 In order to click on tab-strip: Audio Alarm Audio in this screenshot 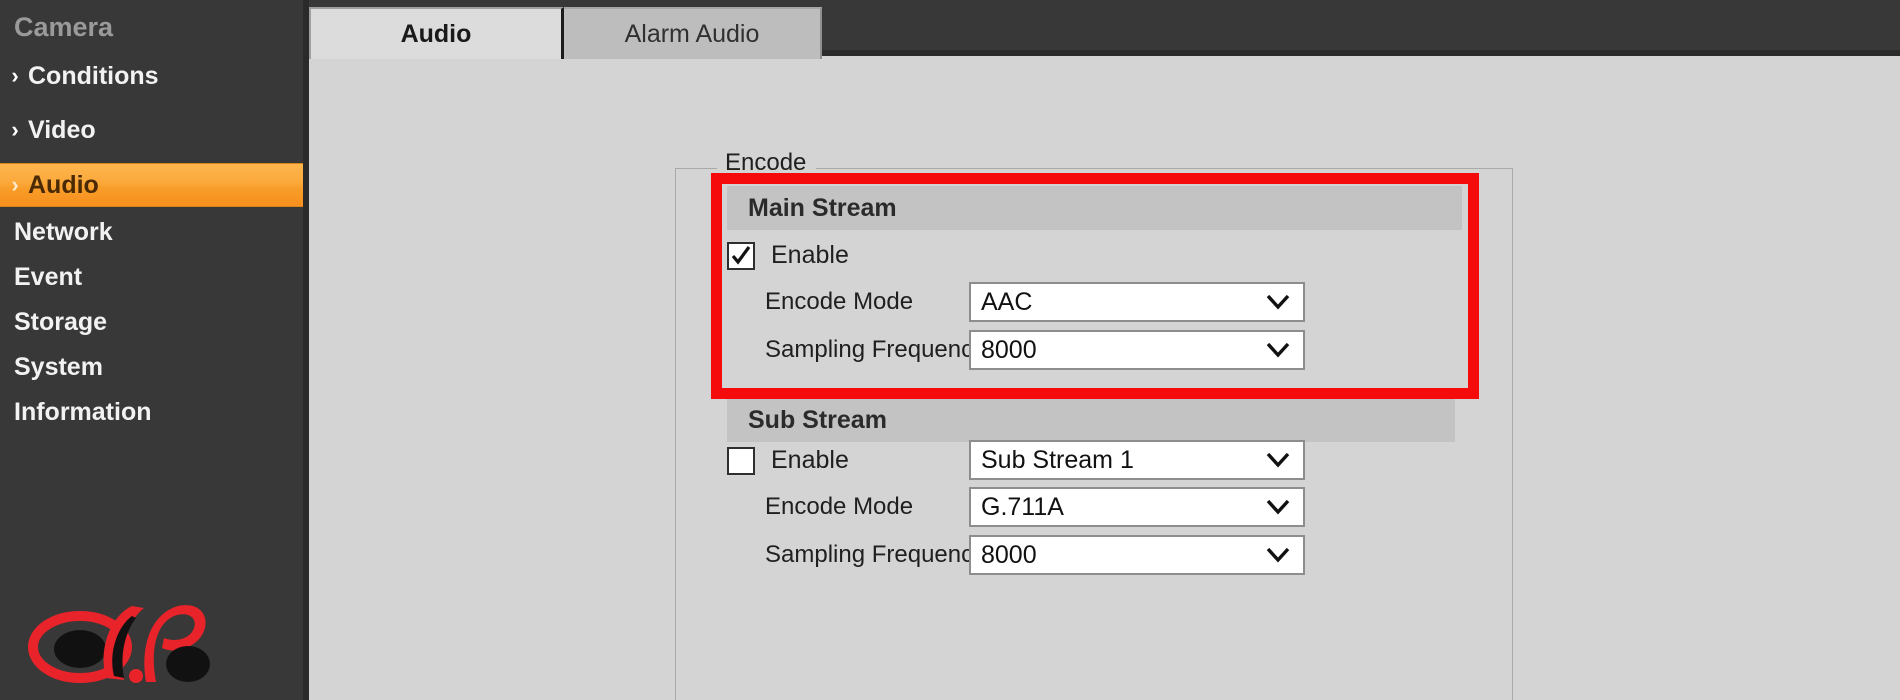, I will do `click(1104, 29)`.